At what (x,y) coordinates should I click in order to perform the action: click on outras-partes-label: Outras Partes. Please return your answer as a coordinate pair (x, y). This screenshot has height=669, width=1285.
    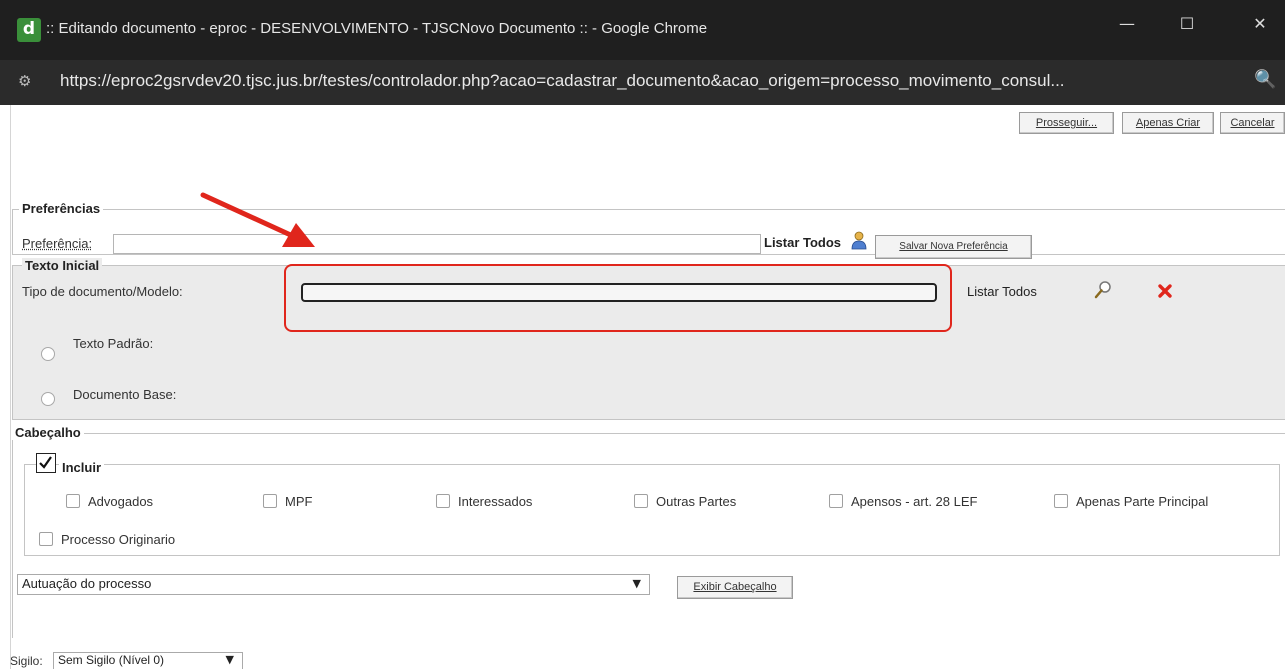
    Looking at the image, I should click on (696, 501).